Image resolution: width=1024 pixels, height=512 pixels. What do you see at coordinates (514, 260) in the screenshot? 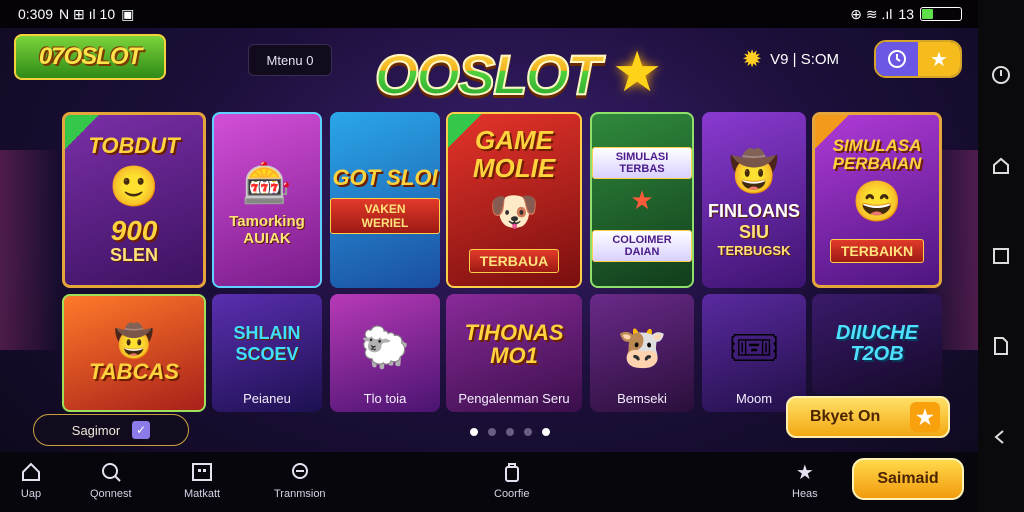
I see `card-badge: TERBAUA` at bounding box center [514, 260].